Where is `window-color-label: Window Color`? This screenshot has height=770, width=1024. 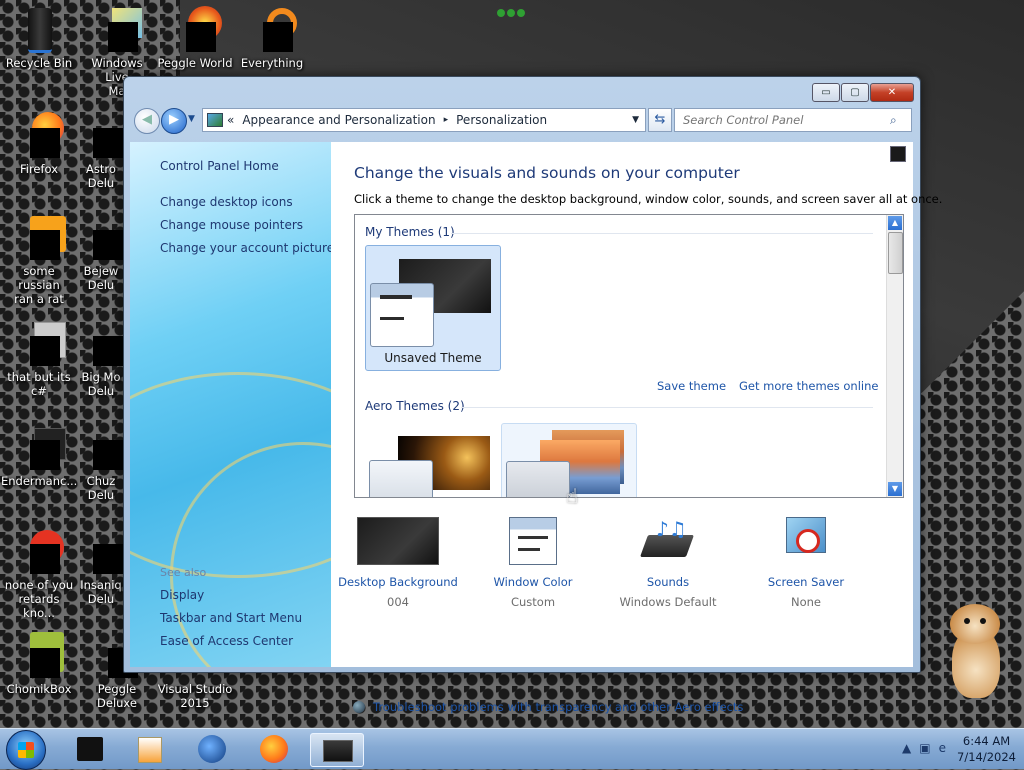
window-color-label: Window Color is located at coordinates (533, 582).